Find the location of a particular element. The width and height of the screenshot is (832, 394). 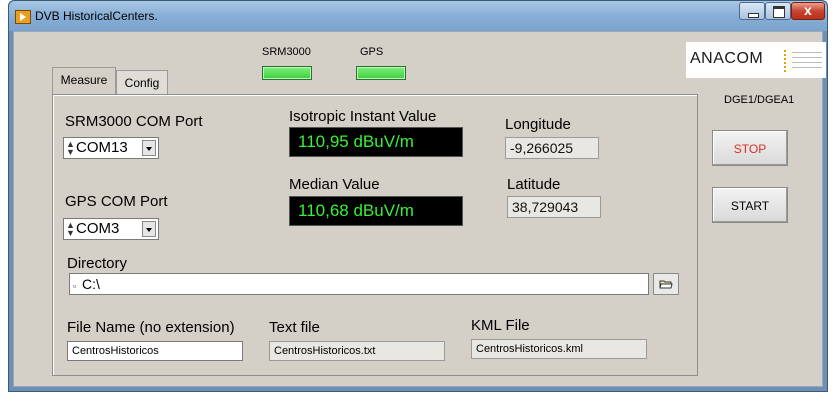

textfile-value: CentrosHistoricos.txt is located at coordinates (357, 351).